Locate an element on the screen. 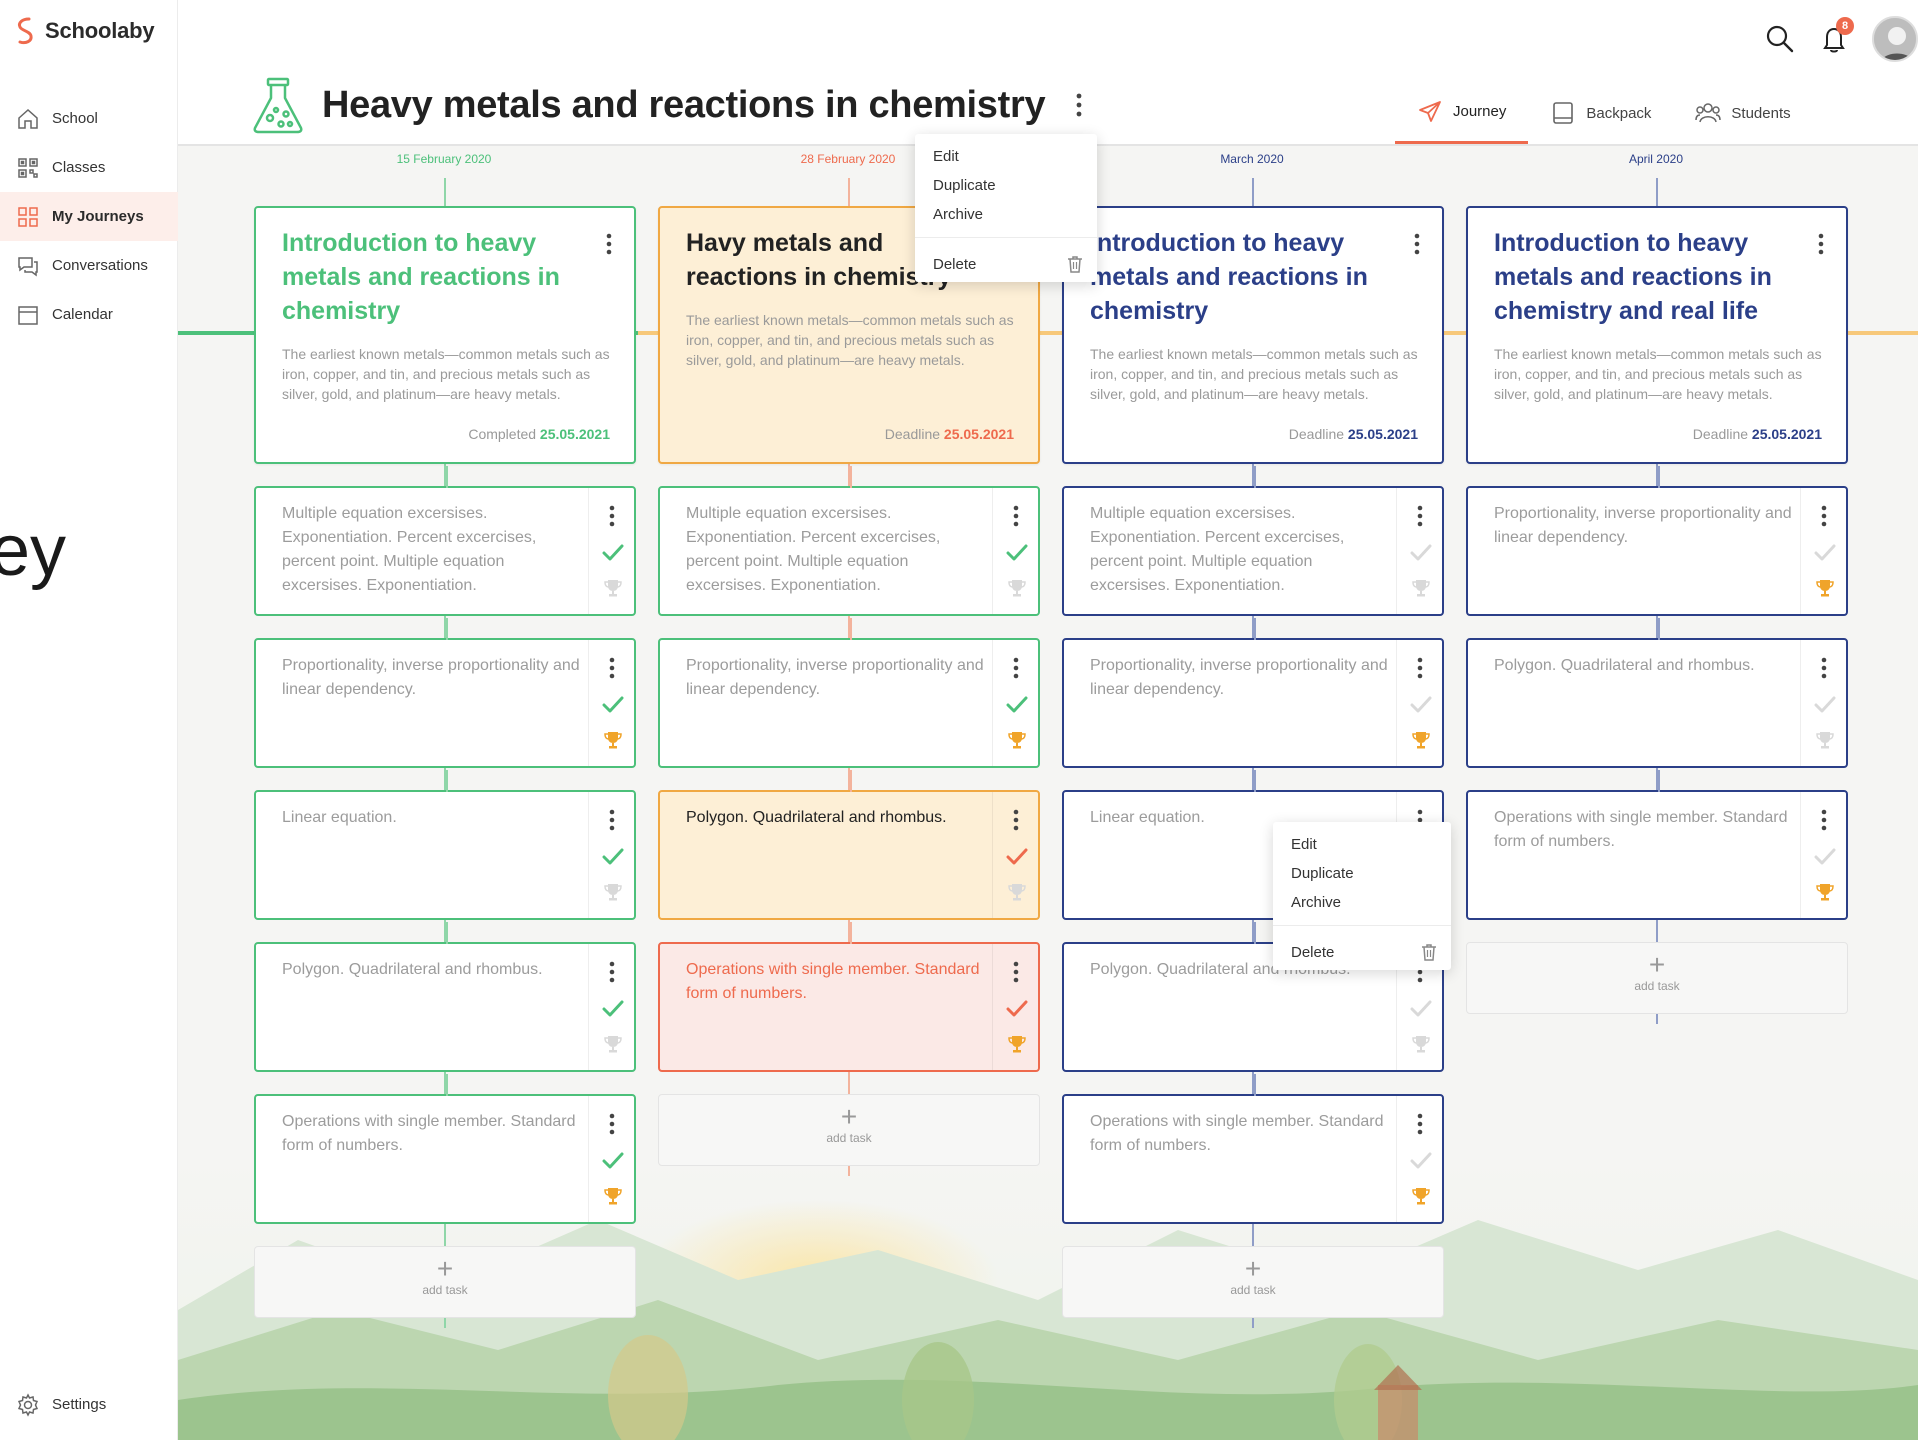 The height and width of the screenshot is (1440, 1918). tab-journey: Journey is located at coordinates (1462, 113).